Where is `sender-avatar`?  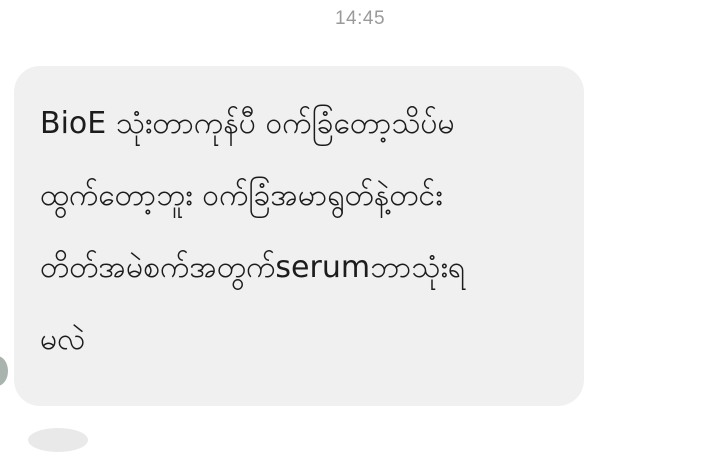
sender-avatar is located at coordinates (4, 371).